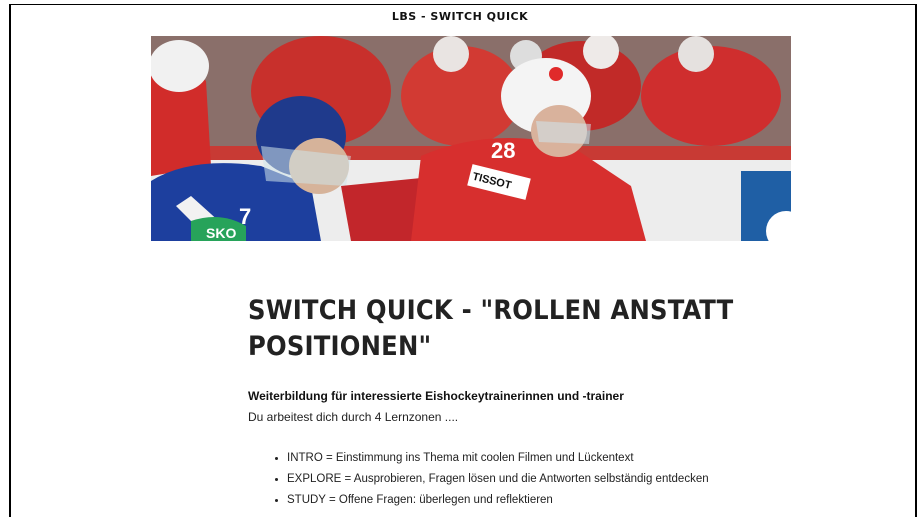  I want to click on svg-text: 28, so click(503, 150).